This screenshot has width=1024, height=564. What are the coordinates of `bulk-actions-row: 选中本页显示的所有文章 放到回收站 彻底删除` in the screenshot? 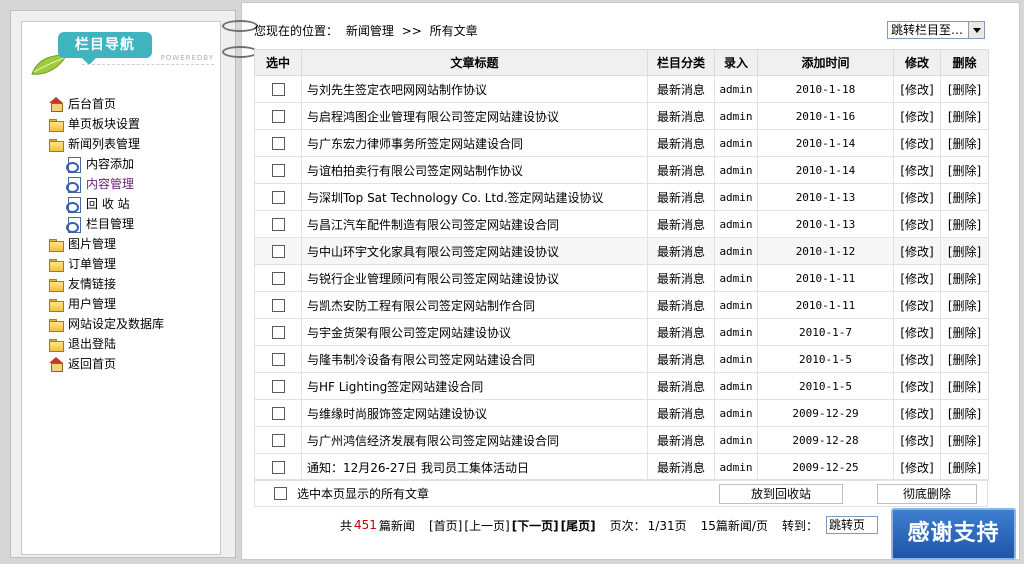 It's located at (621, 493).